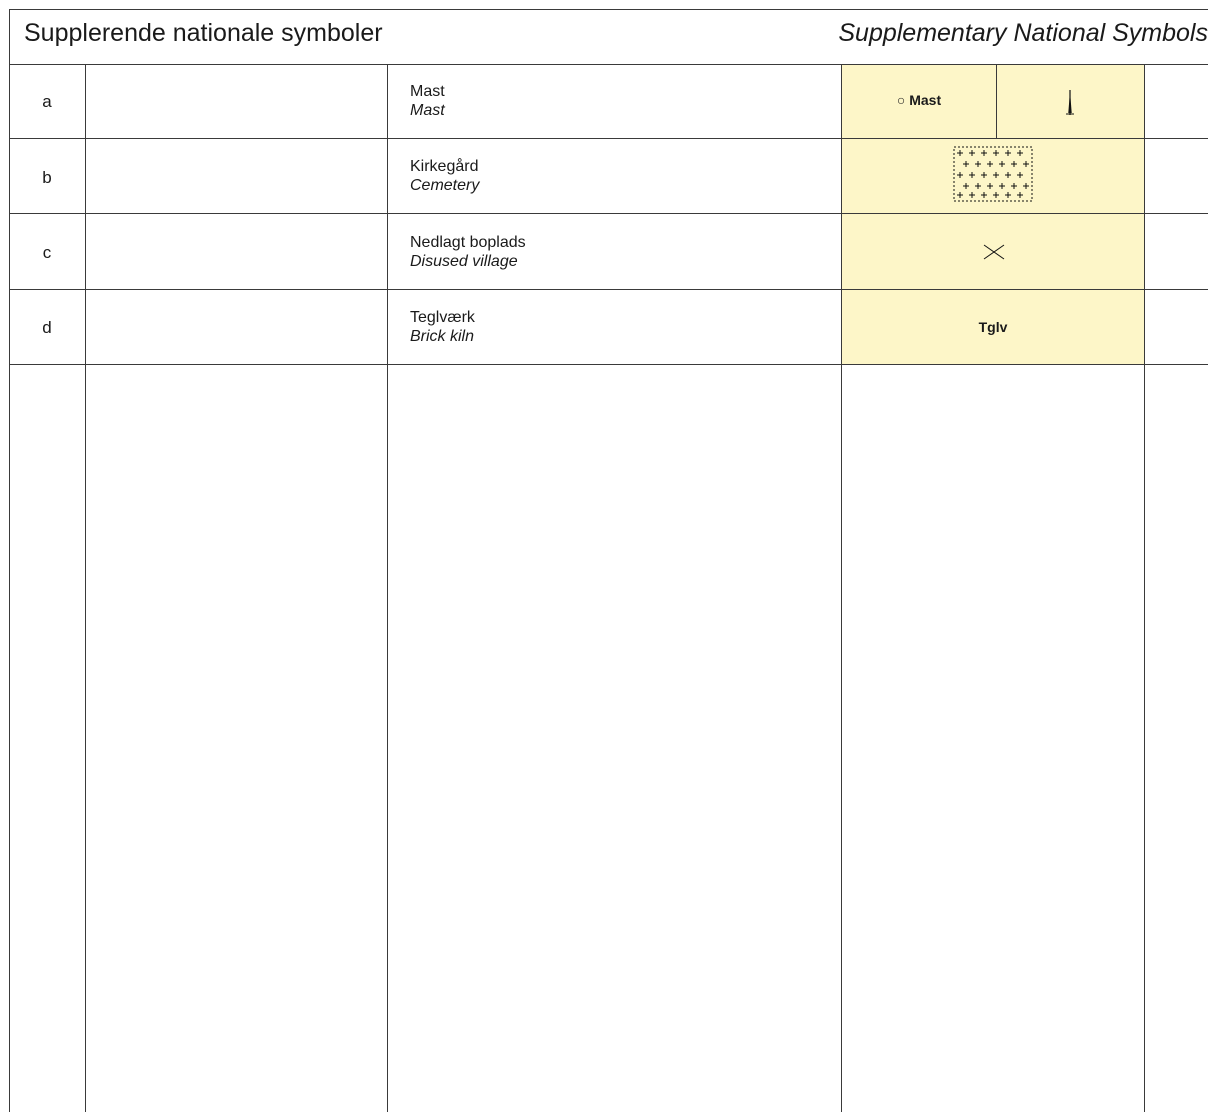  I want to click on row-letter: a, so click(47, 101).